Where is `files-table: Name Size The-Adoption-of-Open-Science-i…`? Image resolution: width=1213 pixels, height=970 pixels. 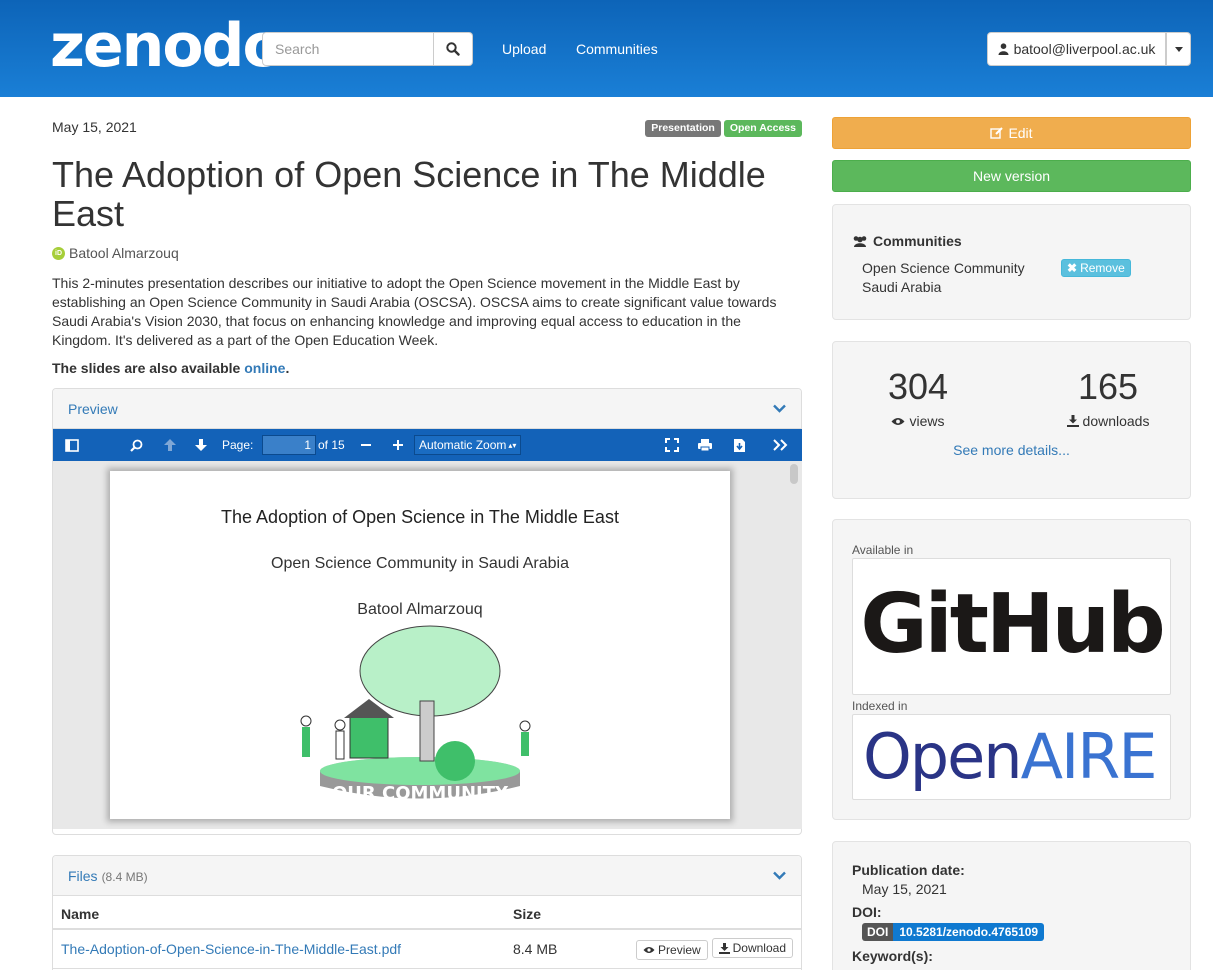
files-table: Name Size The-Adoption-of-Open-Science-i… is located at coordinates (427, 932).